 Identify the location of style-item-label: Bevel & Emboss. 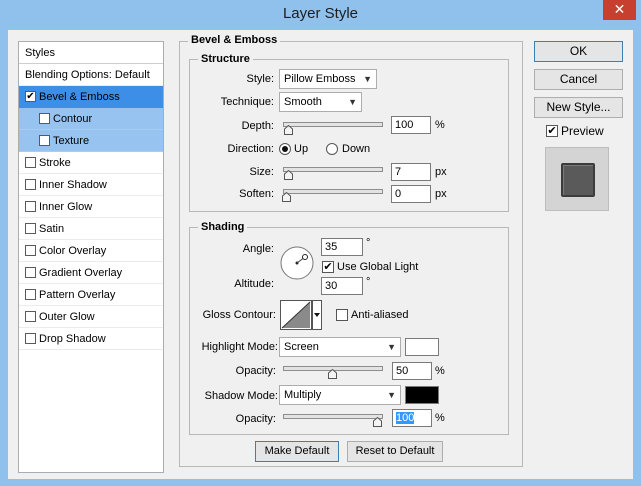
(79, 97).